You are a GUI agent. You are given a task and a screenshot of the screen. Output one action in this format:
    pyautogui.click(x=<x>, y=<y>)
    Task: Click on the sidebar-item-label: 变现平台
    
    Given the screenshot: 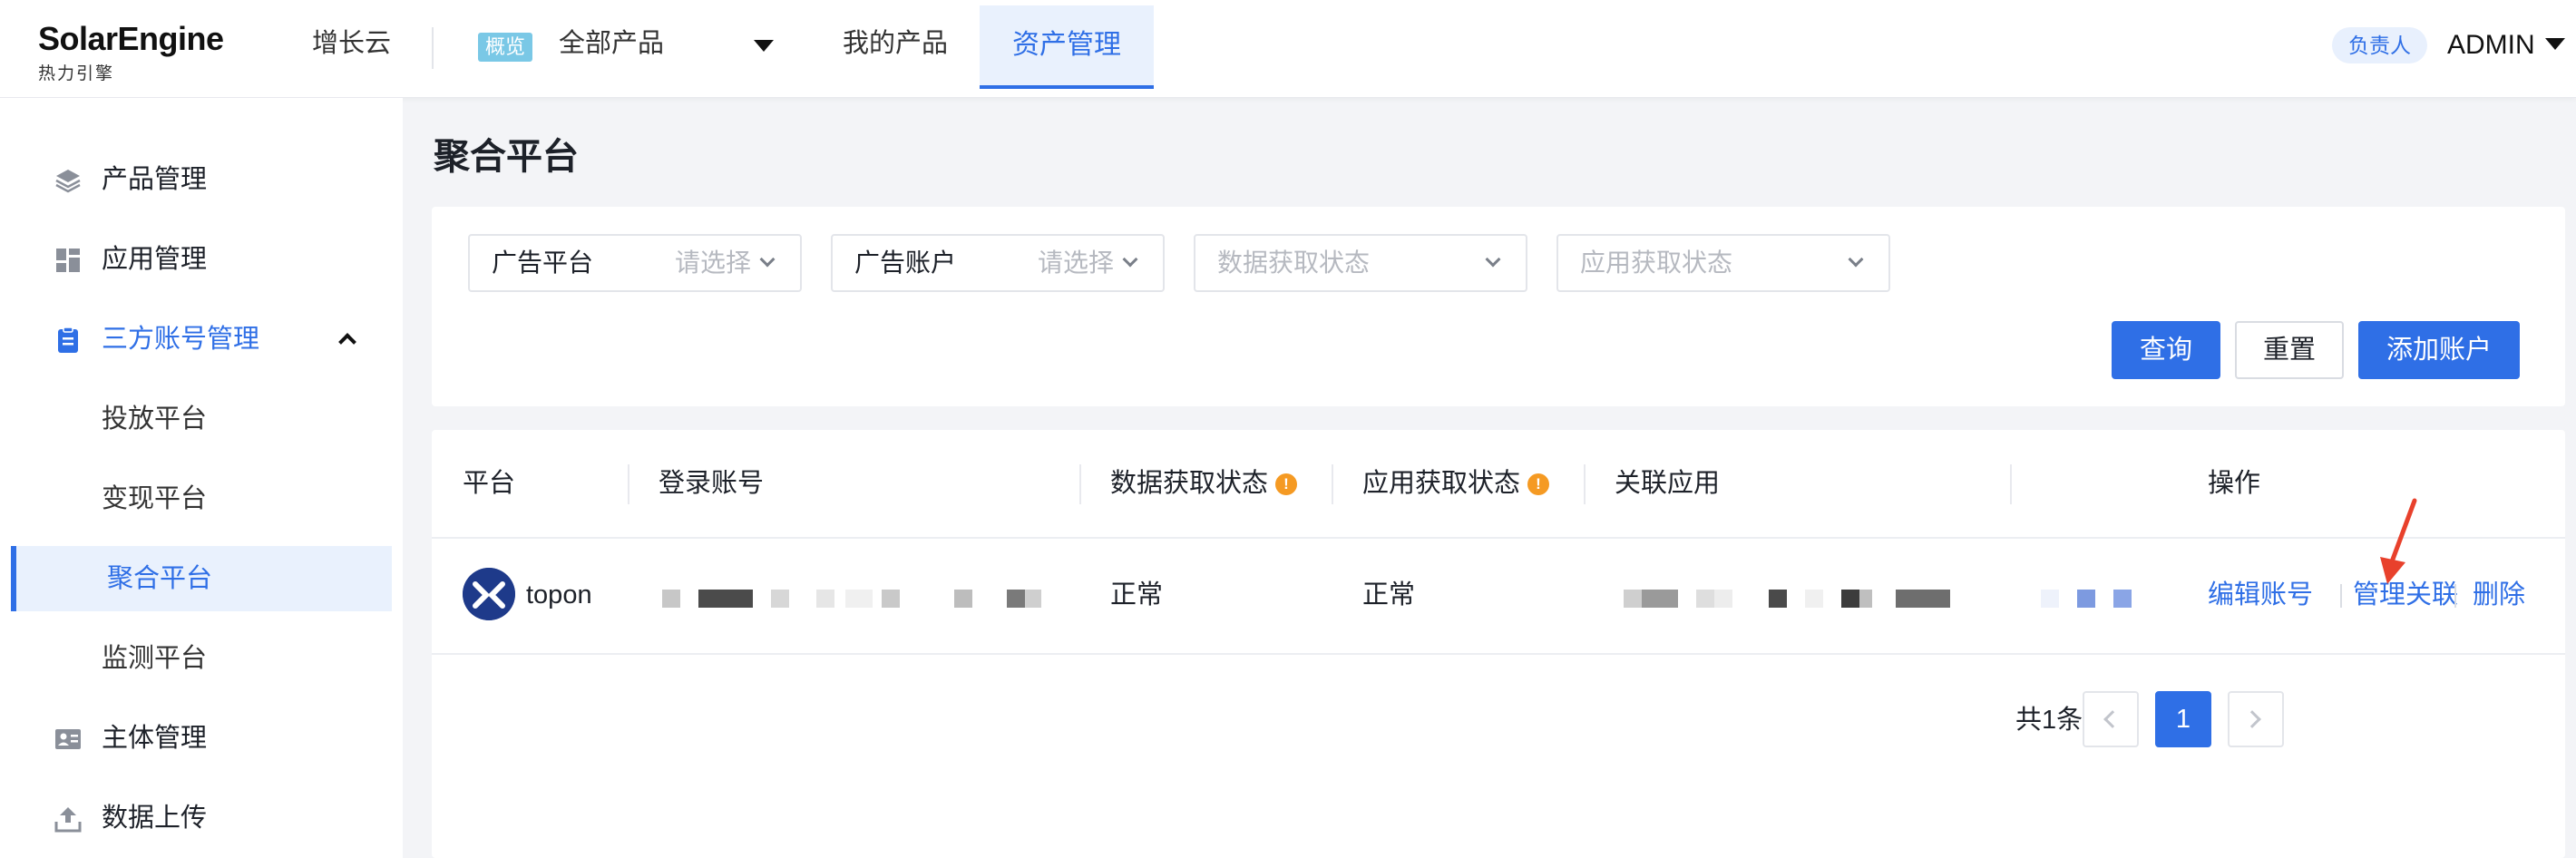 What is the action you would take?
    pyautogui.click(x=155, y=499)
    